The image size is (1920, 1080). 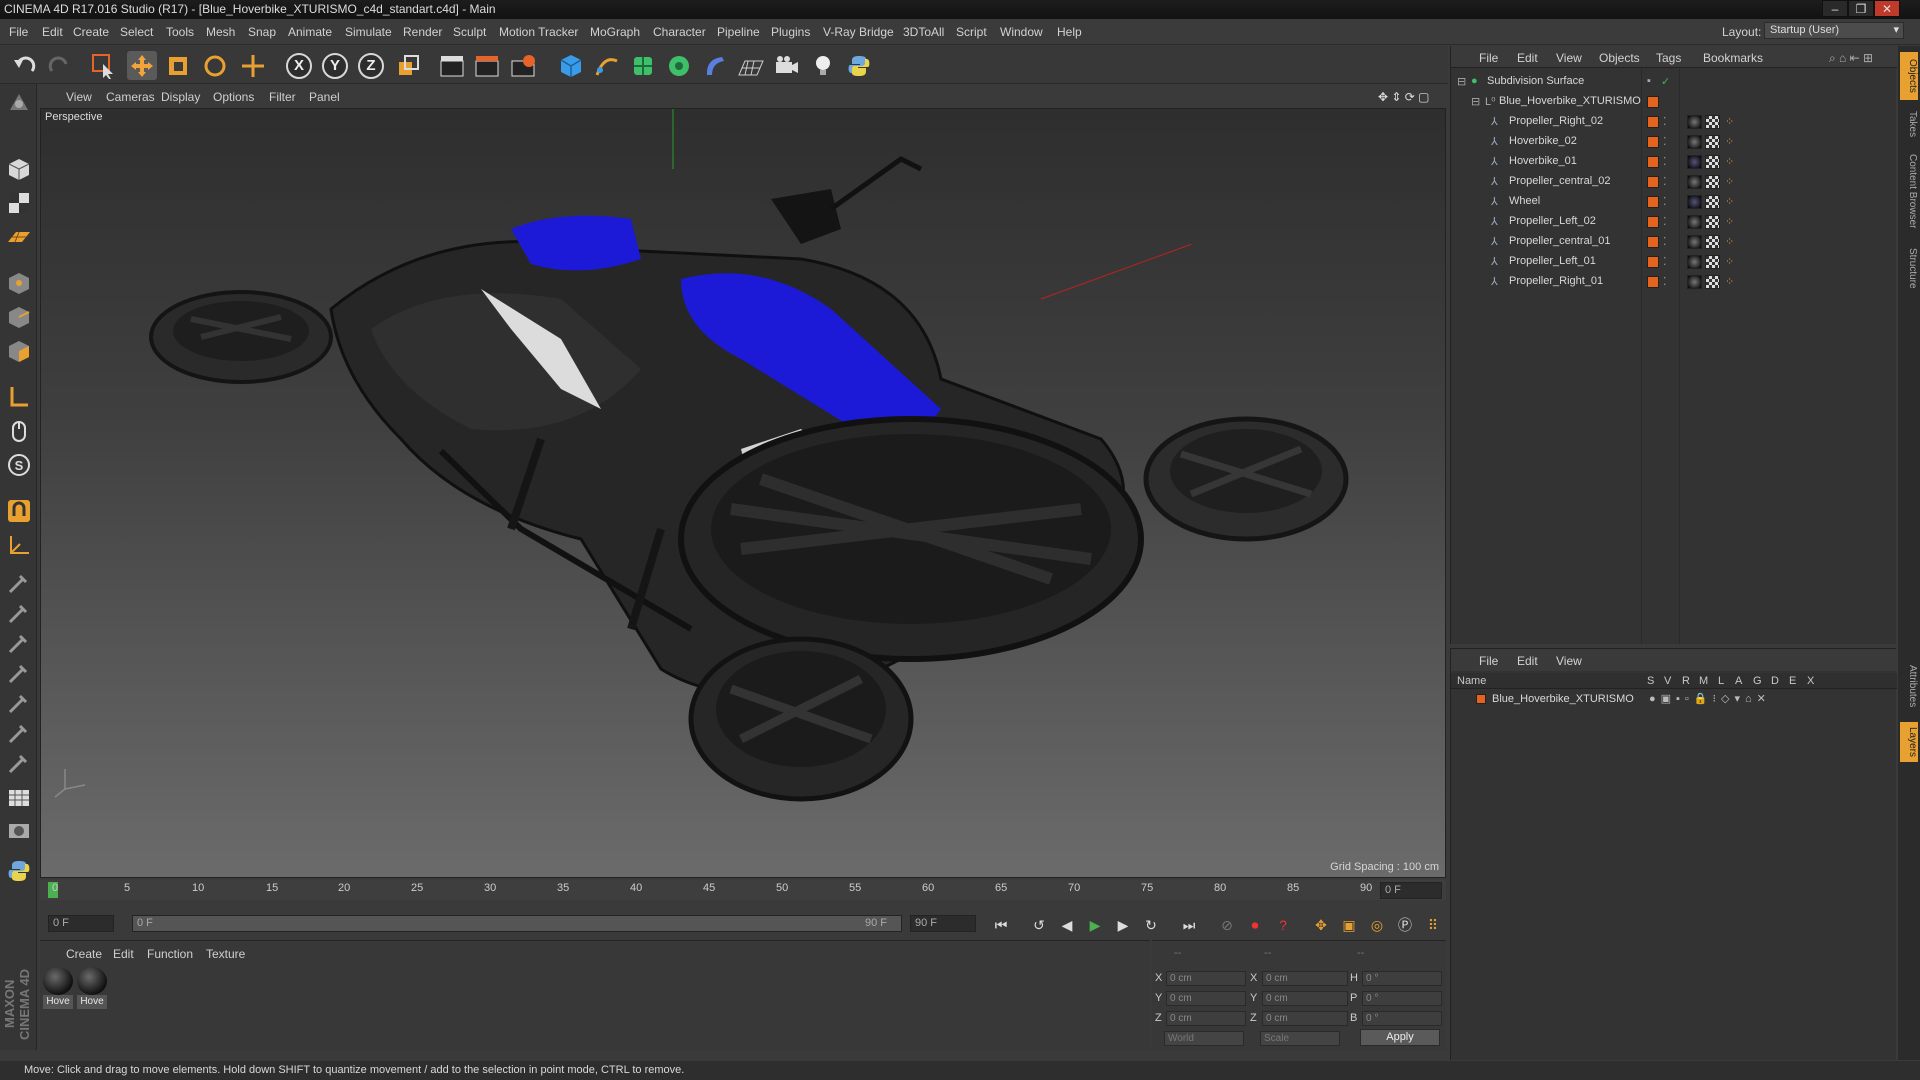 I want to click on mat-menu-texture: Texture, so click(x=225, y=954).